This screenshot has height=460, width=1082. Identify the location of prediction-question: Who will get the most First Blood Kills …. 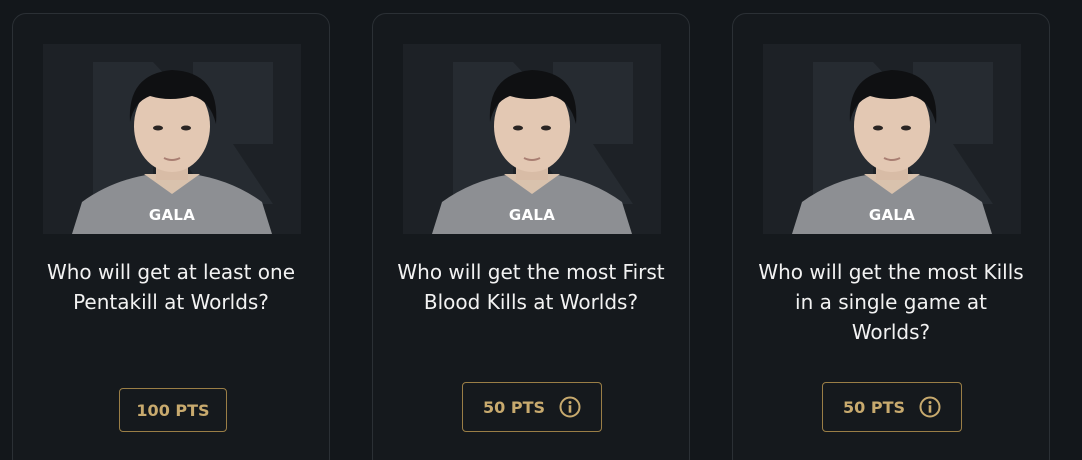
(531, 287).